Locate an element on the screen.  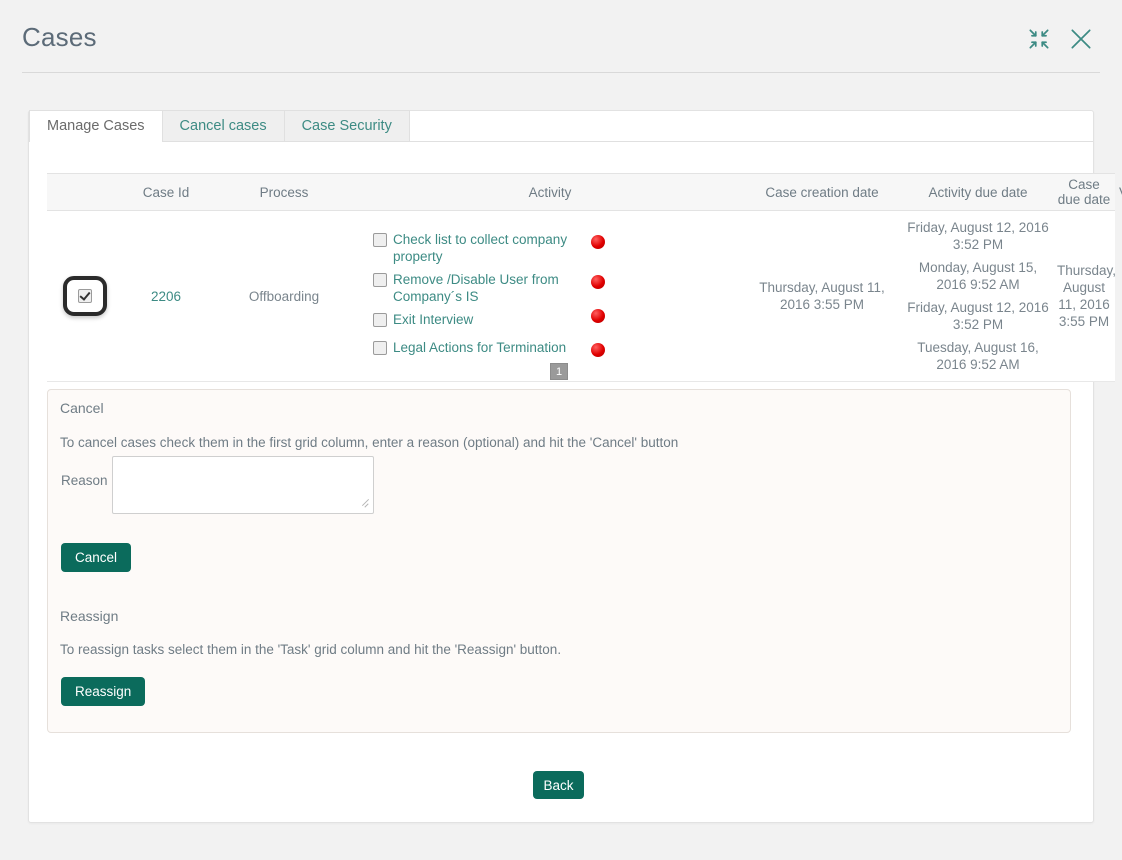
activity-name: Exit Interview is located at coordinates (433, 319).